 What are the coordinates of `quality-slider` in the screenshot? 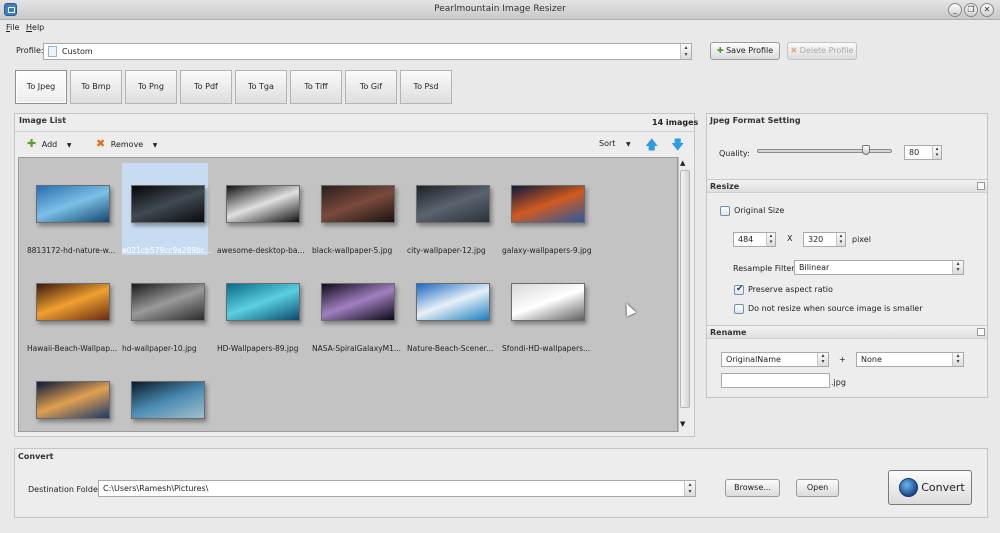 It's located at (824, 151).